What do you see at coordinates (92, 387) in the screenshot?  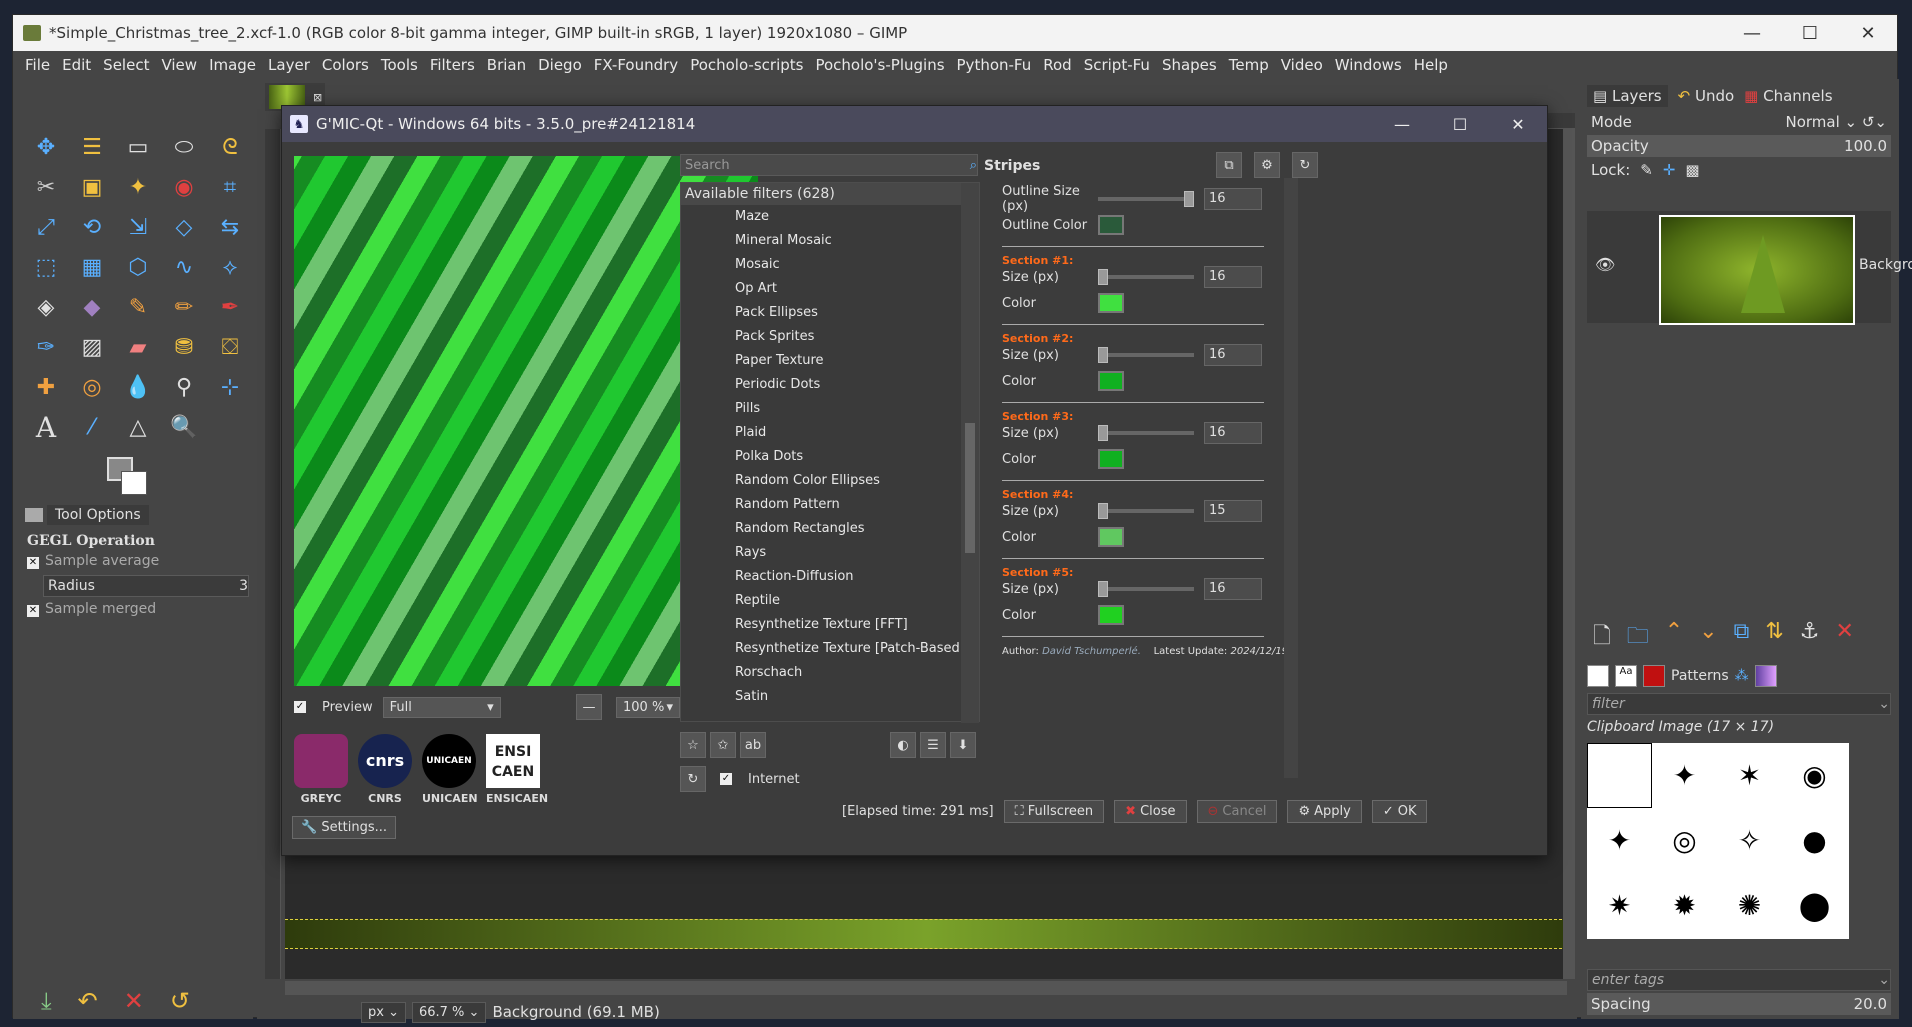 I see `blur-sharpen-icon: ◎` at bounding box center [92, 387].